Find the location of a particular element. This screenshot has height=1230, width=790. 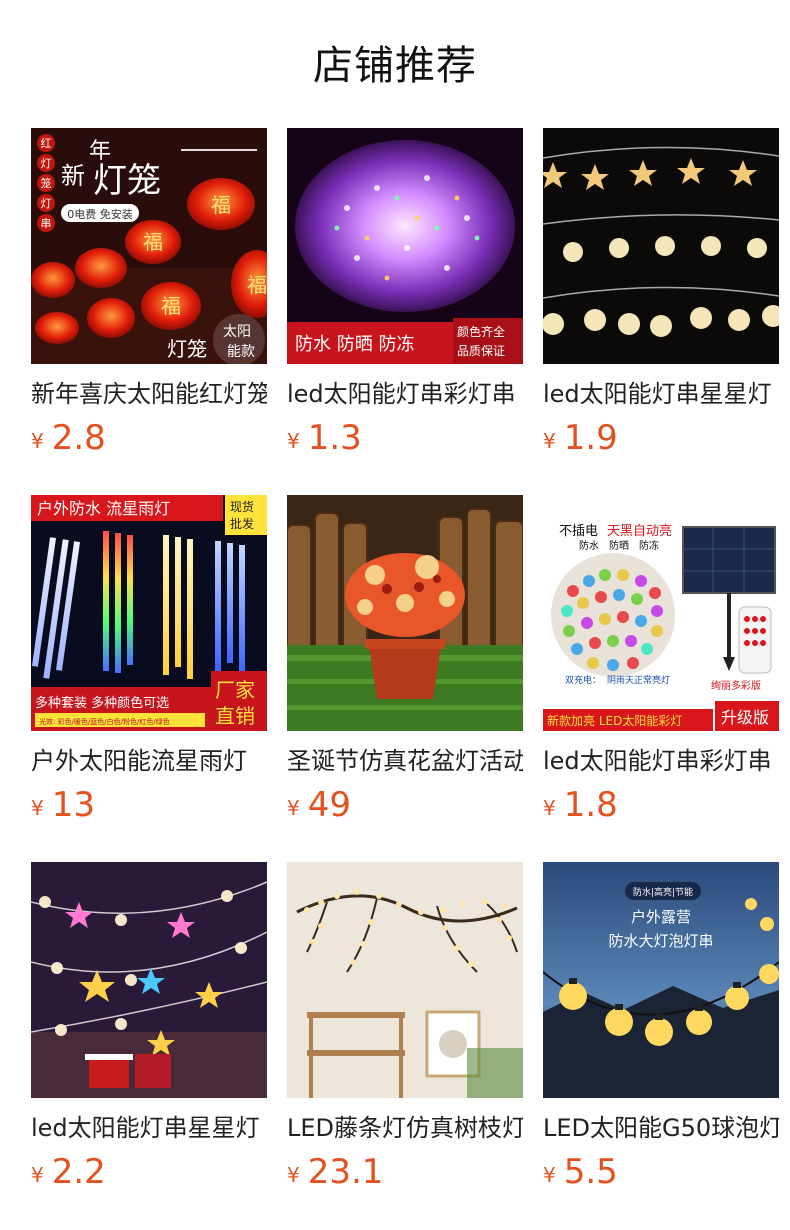

svg-text: 0电费 免安装 is located at coordinates (100, 214).